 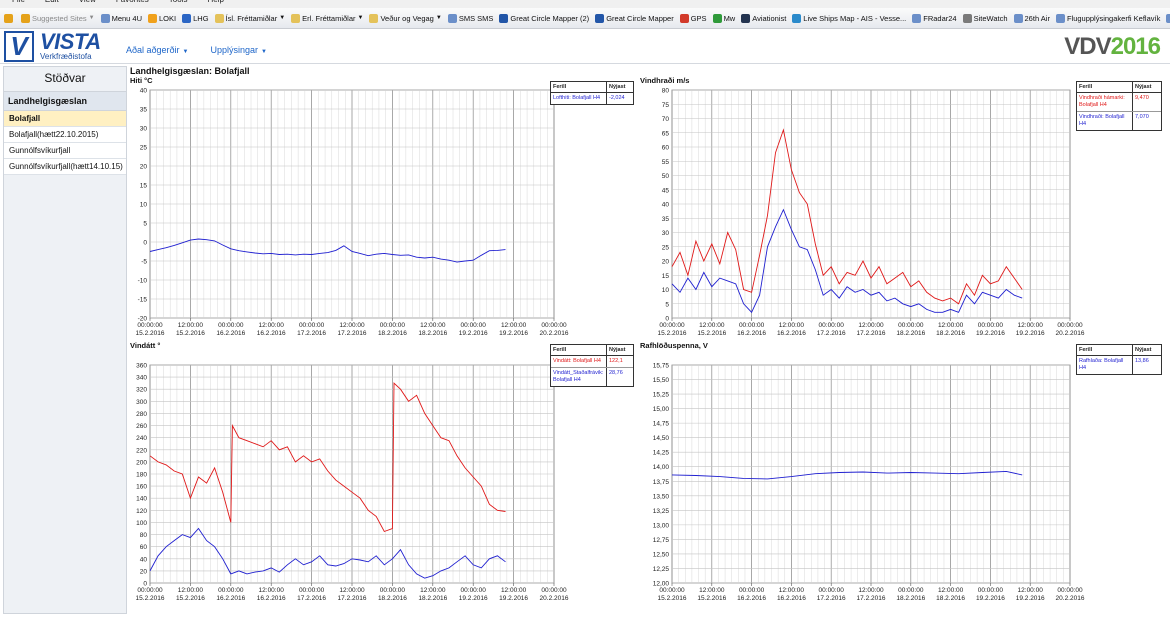 What do you see at coordinates (65, 151) in the screenshot?
I see `station-item: Gunnólfsvíkurfjall` at bounding box center [65, 151].